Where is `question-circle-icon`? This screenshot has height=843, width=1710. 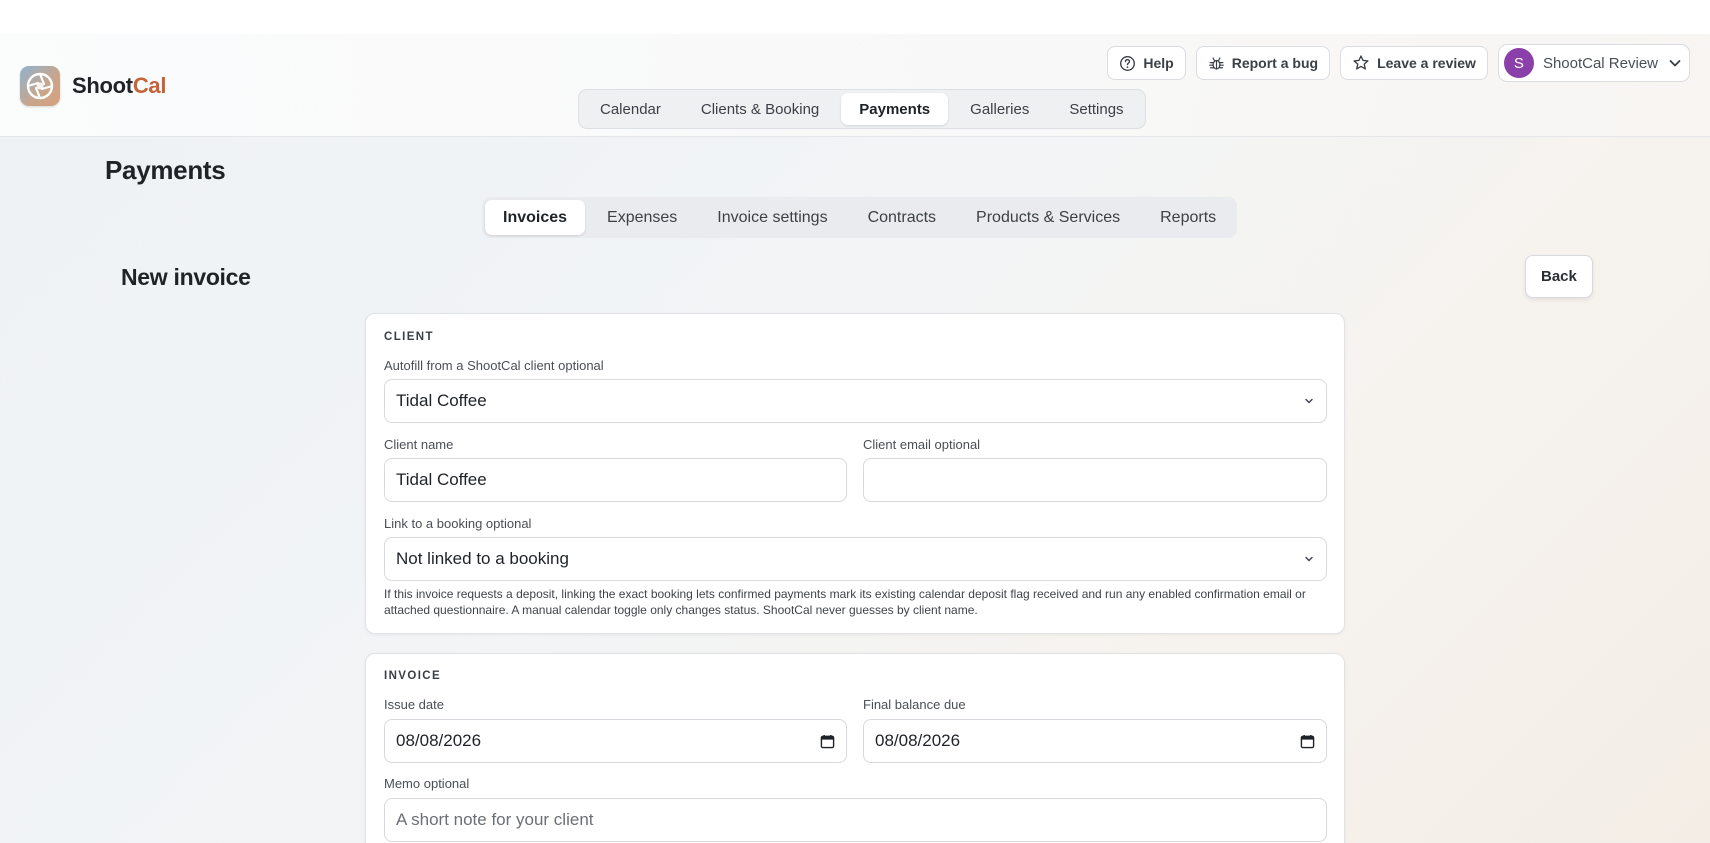
question-circle-icon is located at coordinates (1128, 63).